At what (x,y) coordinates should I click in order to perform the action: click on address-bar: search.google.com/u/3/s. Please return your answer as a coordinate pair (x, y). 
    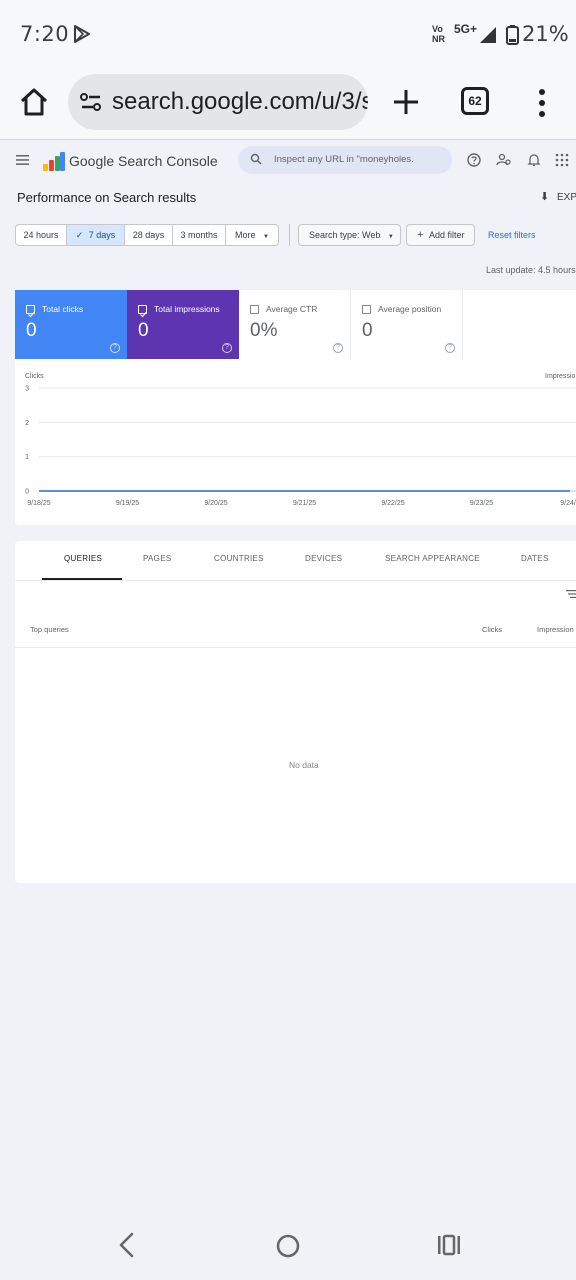
    Looking at the image, I should click on (218, 102).